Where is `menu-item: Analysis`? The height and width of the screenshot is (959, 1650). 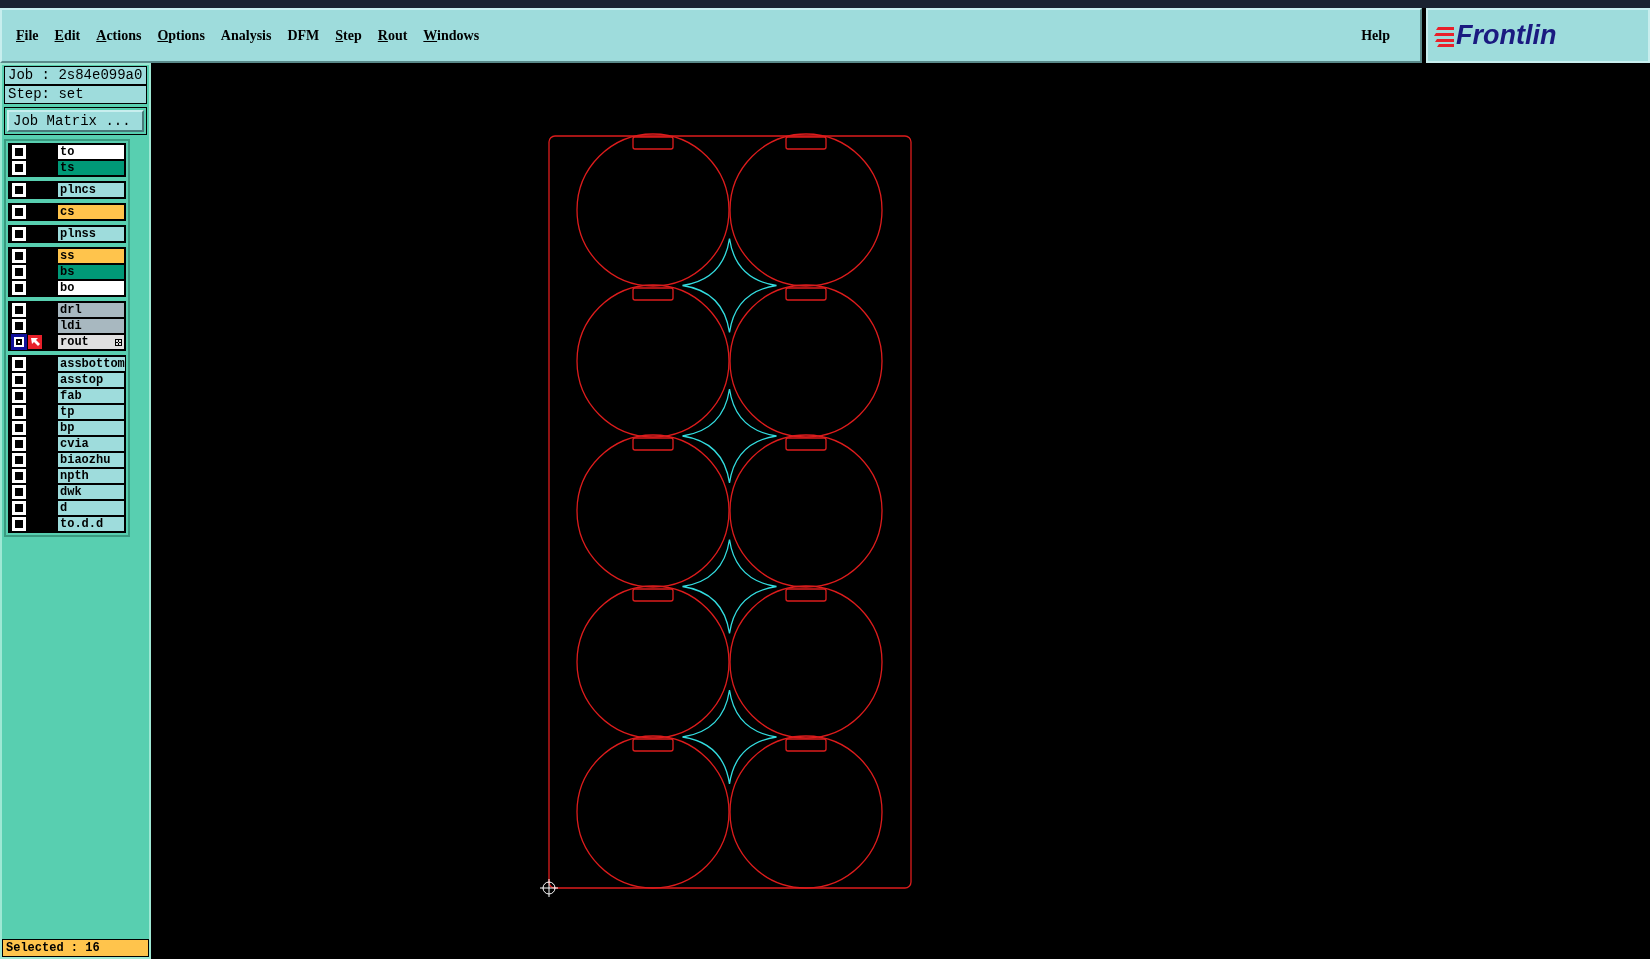
menu-item: Analysis is located at coordinates (246, 35).